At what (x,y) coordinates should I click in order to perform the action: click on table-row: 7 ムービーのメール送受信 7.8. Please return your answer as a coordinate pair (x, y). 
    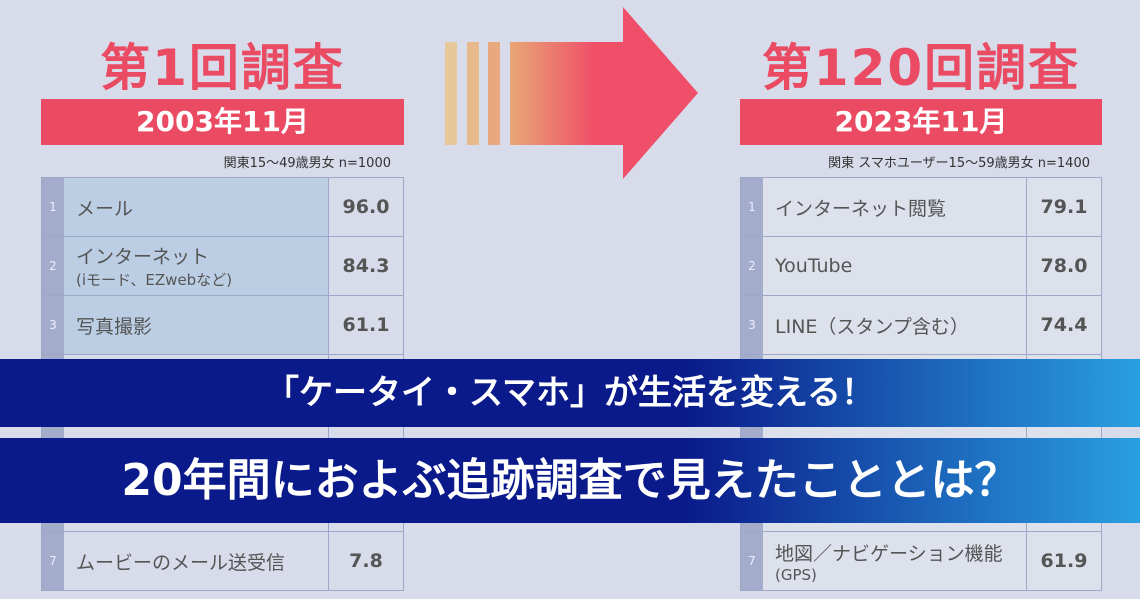
    Looking at the image, I should click on (222, 561).